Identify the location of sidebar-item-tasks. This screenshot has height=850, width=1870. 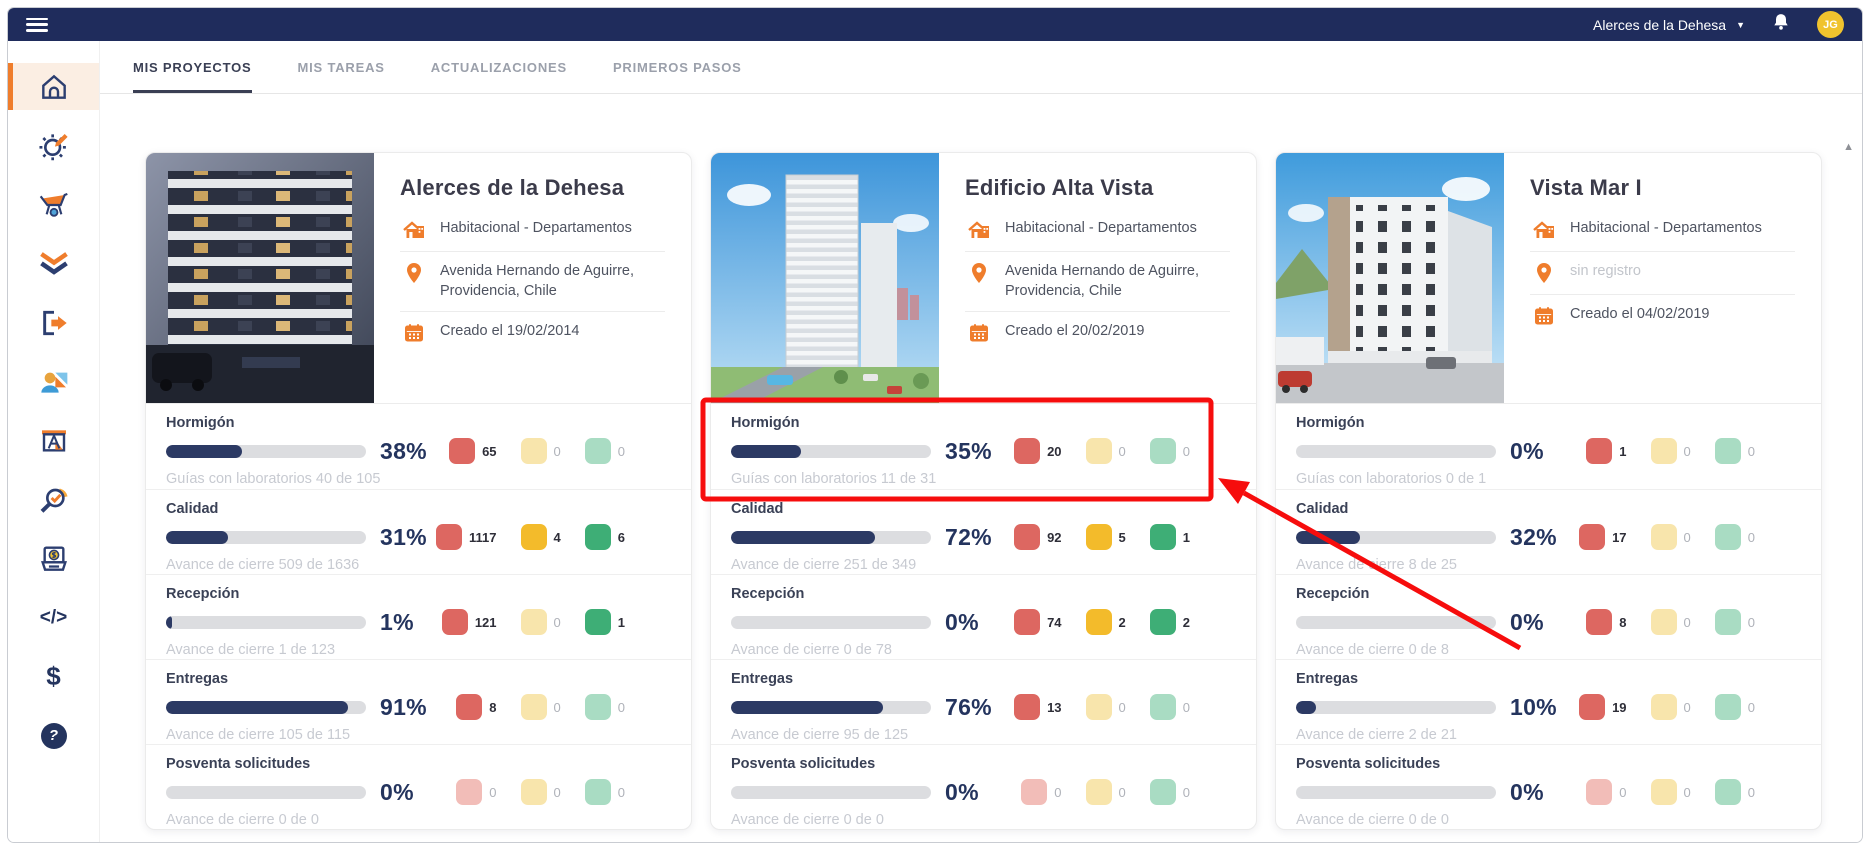
(53, 263).